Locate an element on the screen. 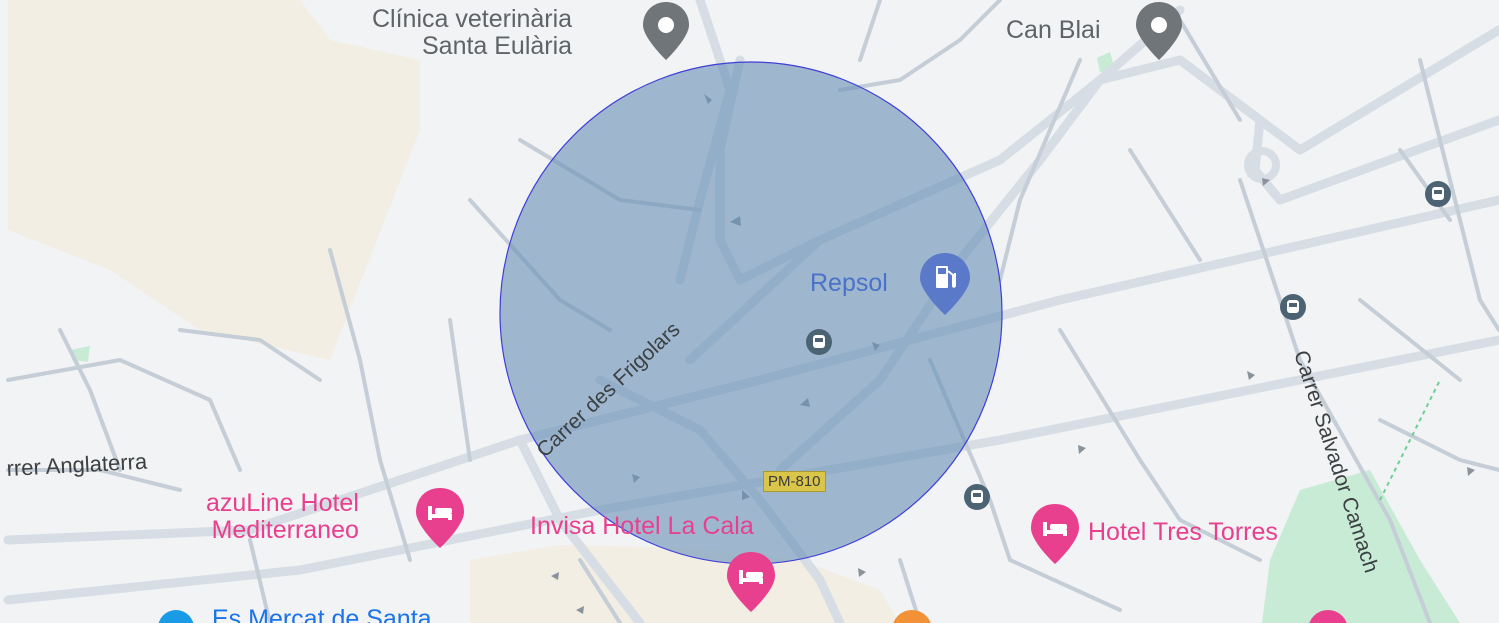  hotel-label-azuline: azuLine Hotel Mediterraneo is located at coordinates (282, 516).